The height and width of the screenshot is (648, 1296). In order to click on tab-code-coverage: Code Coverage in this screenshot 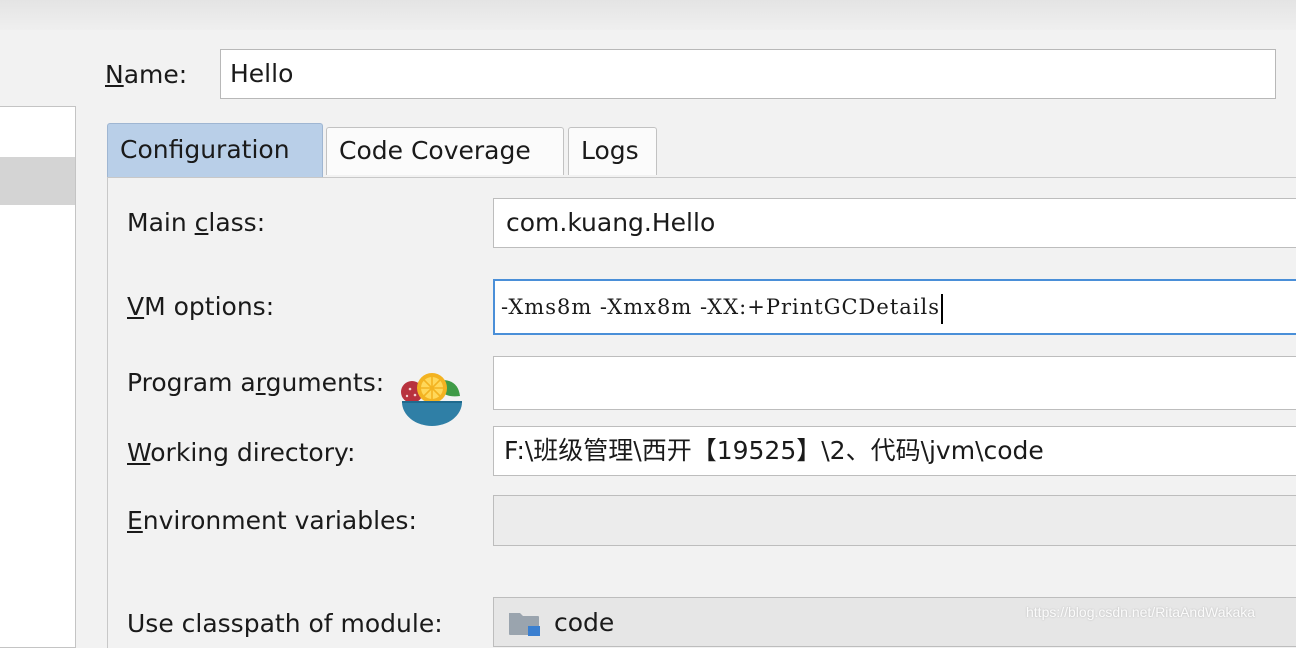, I will do `click(445, 151)`.